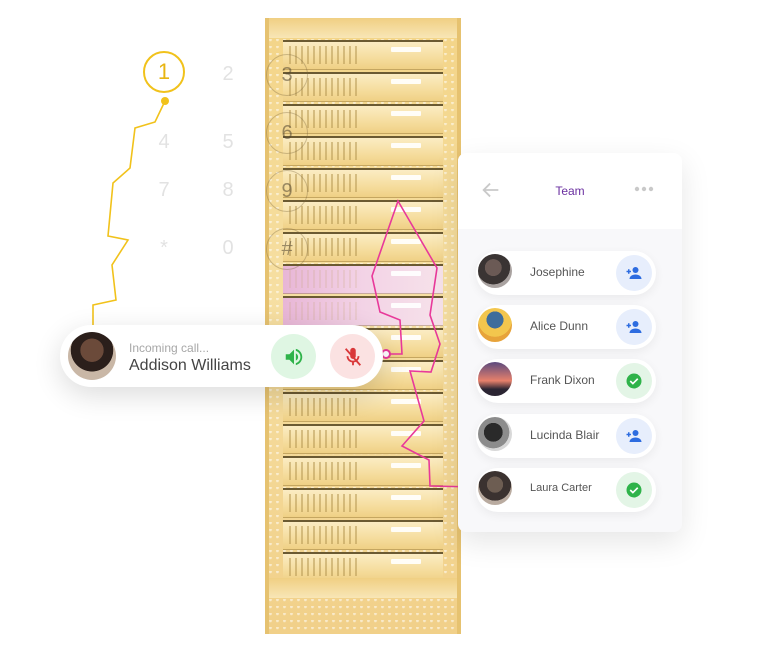 The height and width of the screenshot is (655, 772). Describe the element at coordinates (287, 249) in the screenshot. I see `dial-key-hash: #` at that location.